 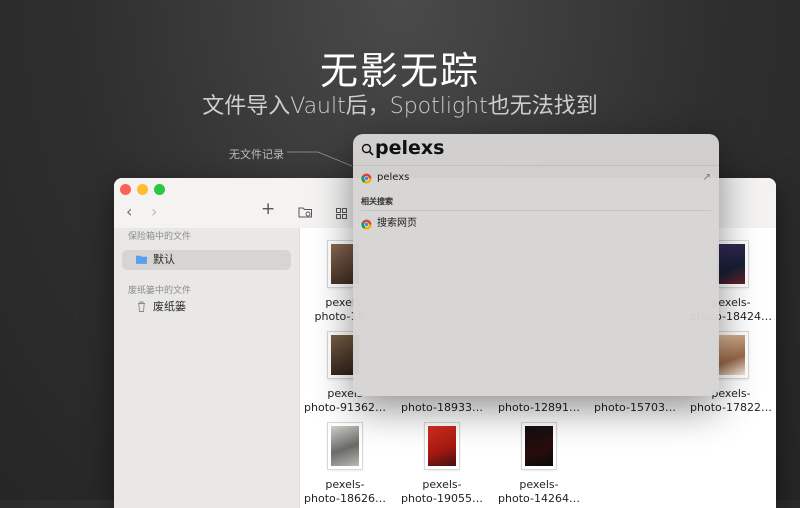 I want to click on sidebar-item-label: 废纸篓, so click(x=169, y=306).